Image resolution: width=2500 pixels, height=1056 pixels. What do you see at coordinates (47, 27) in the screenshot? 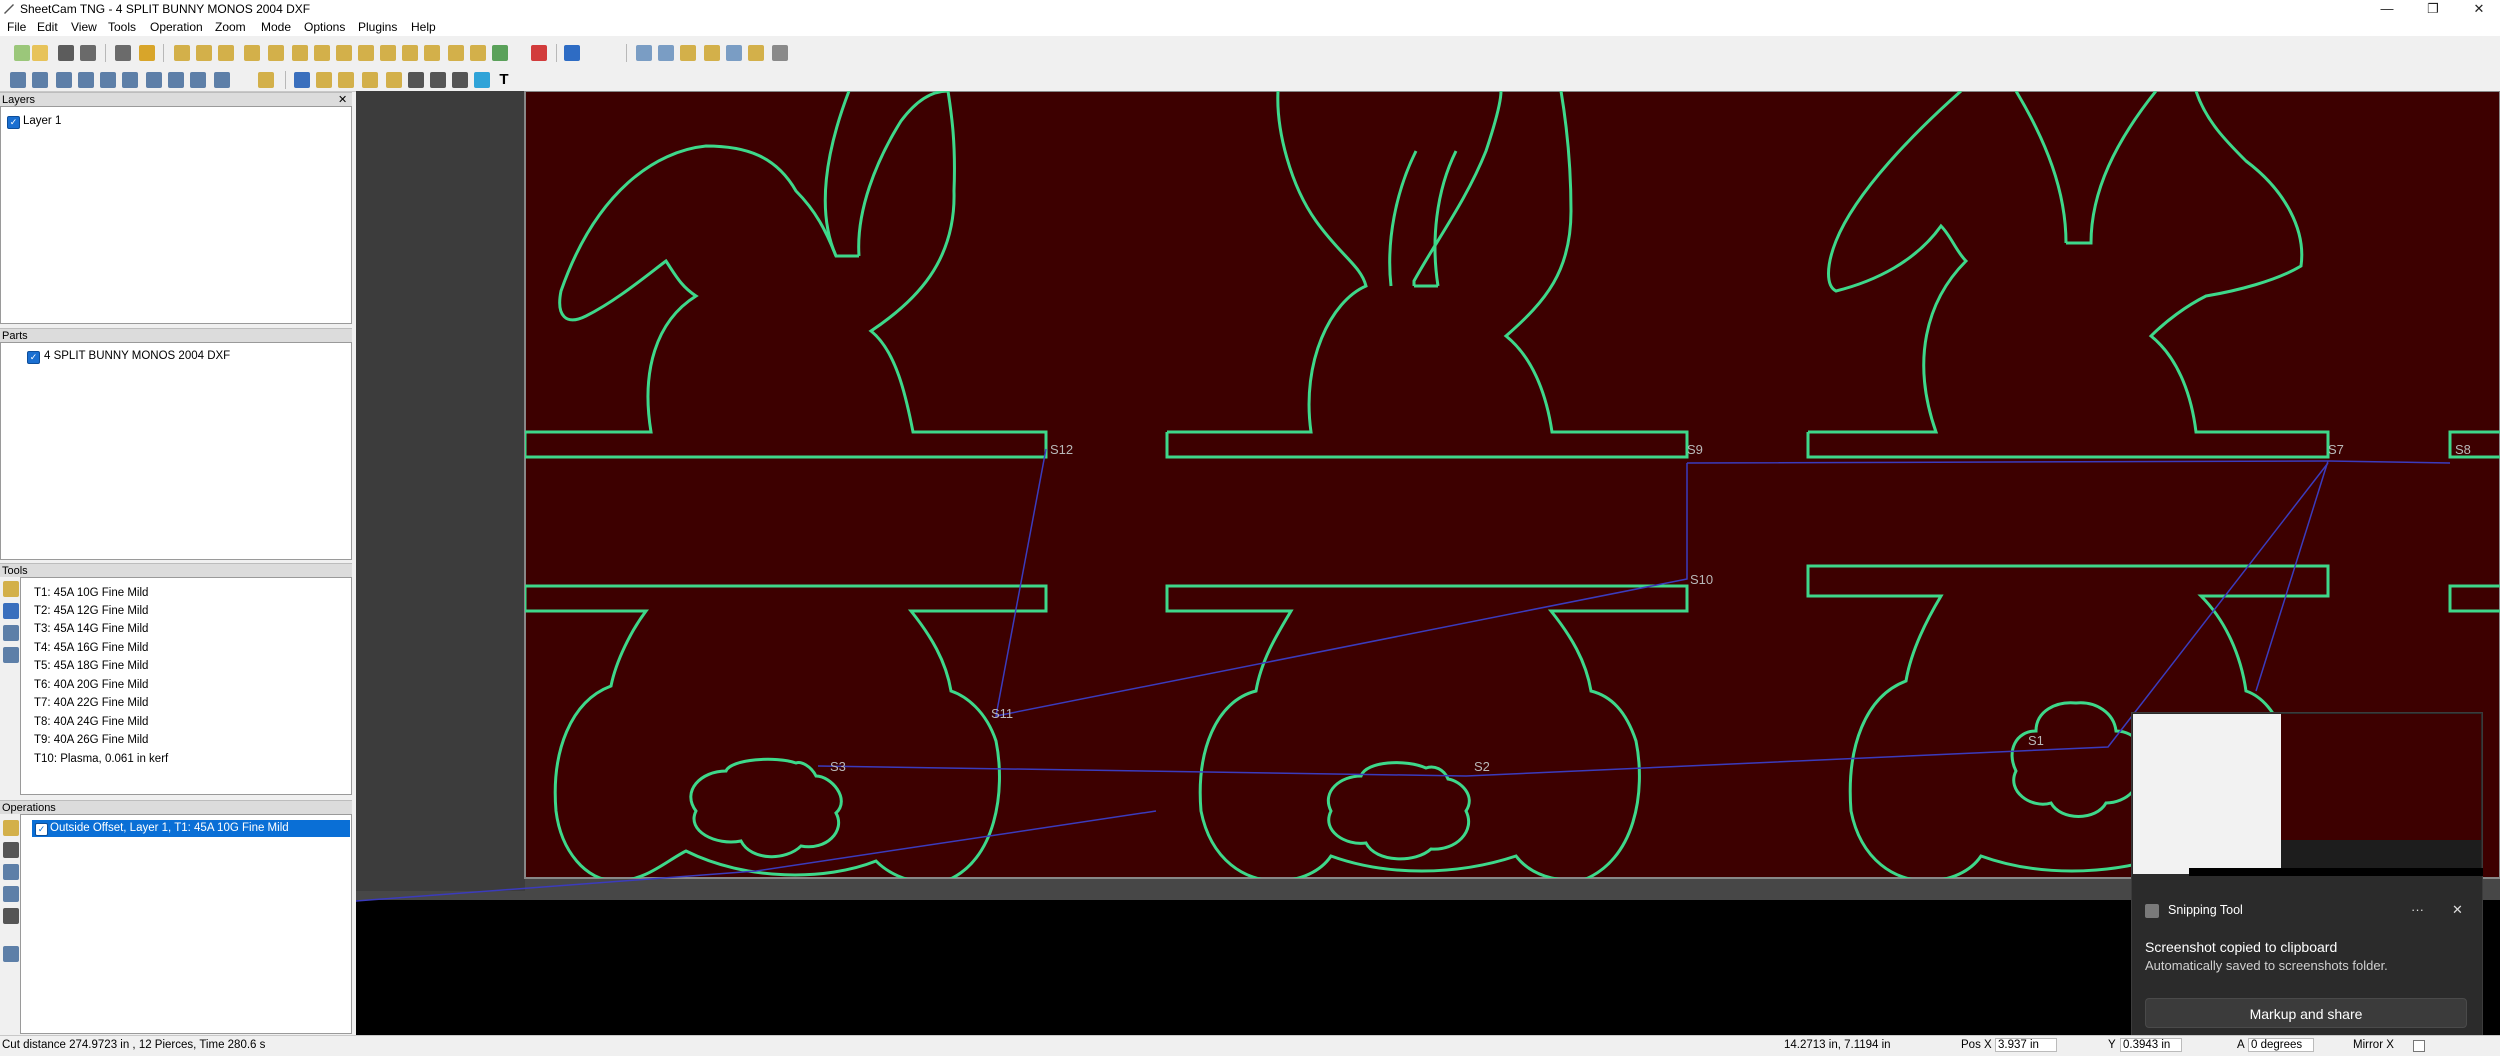
I see `menu-edit: Edit` at bounding box center [47, 27].